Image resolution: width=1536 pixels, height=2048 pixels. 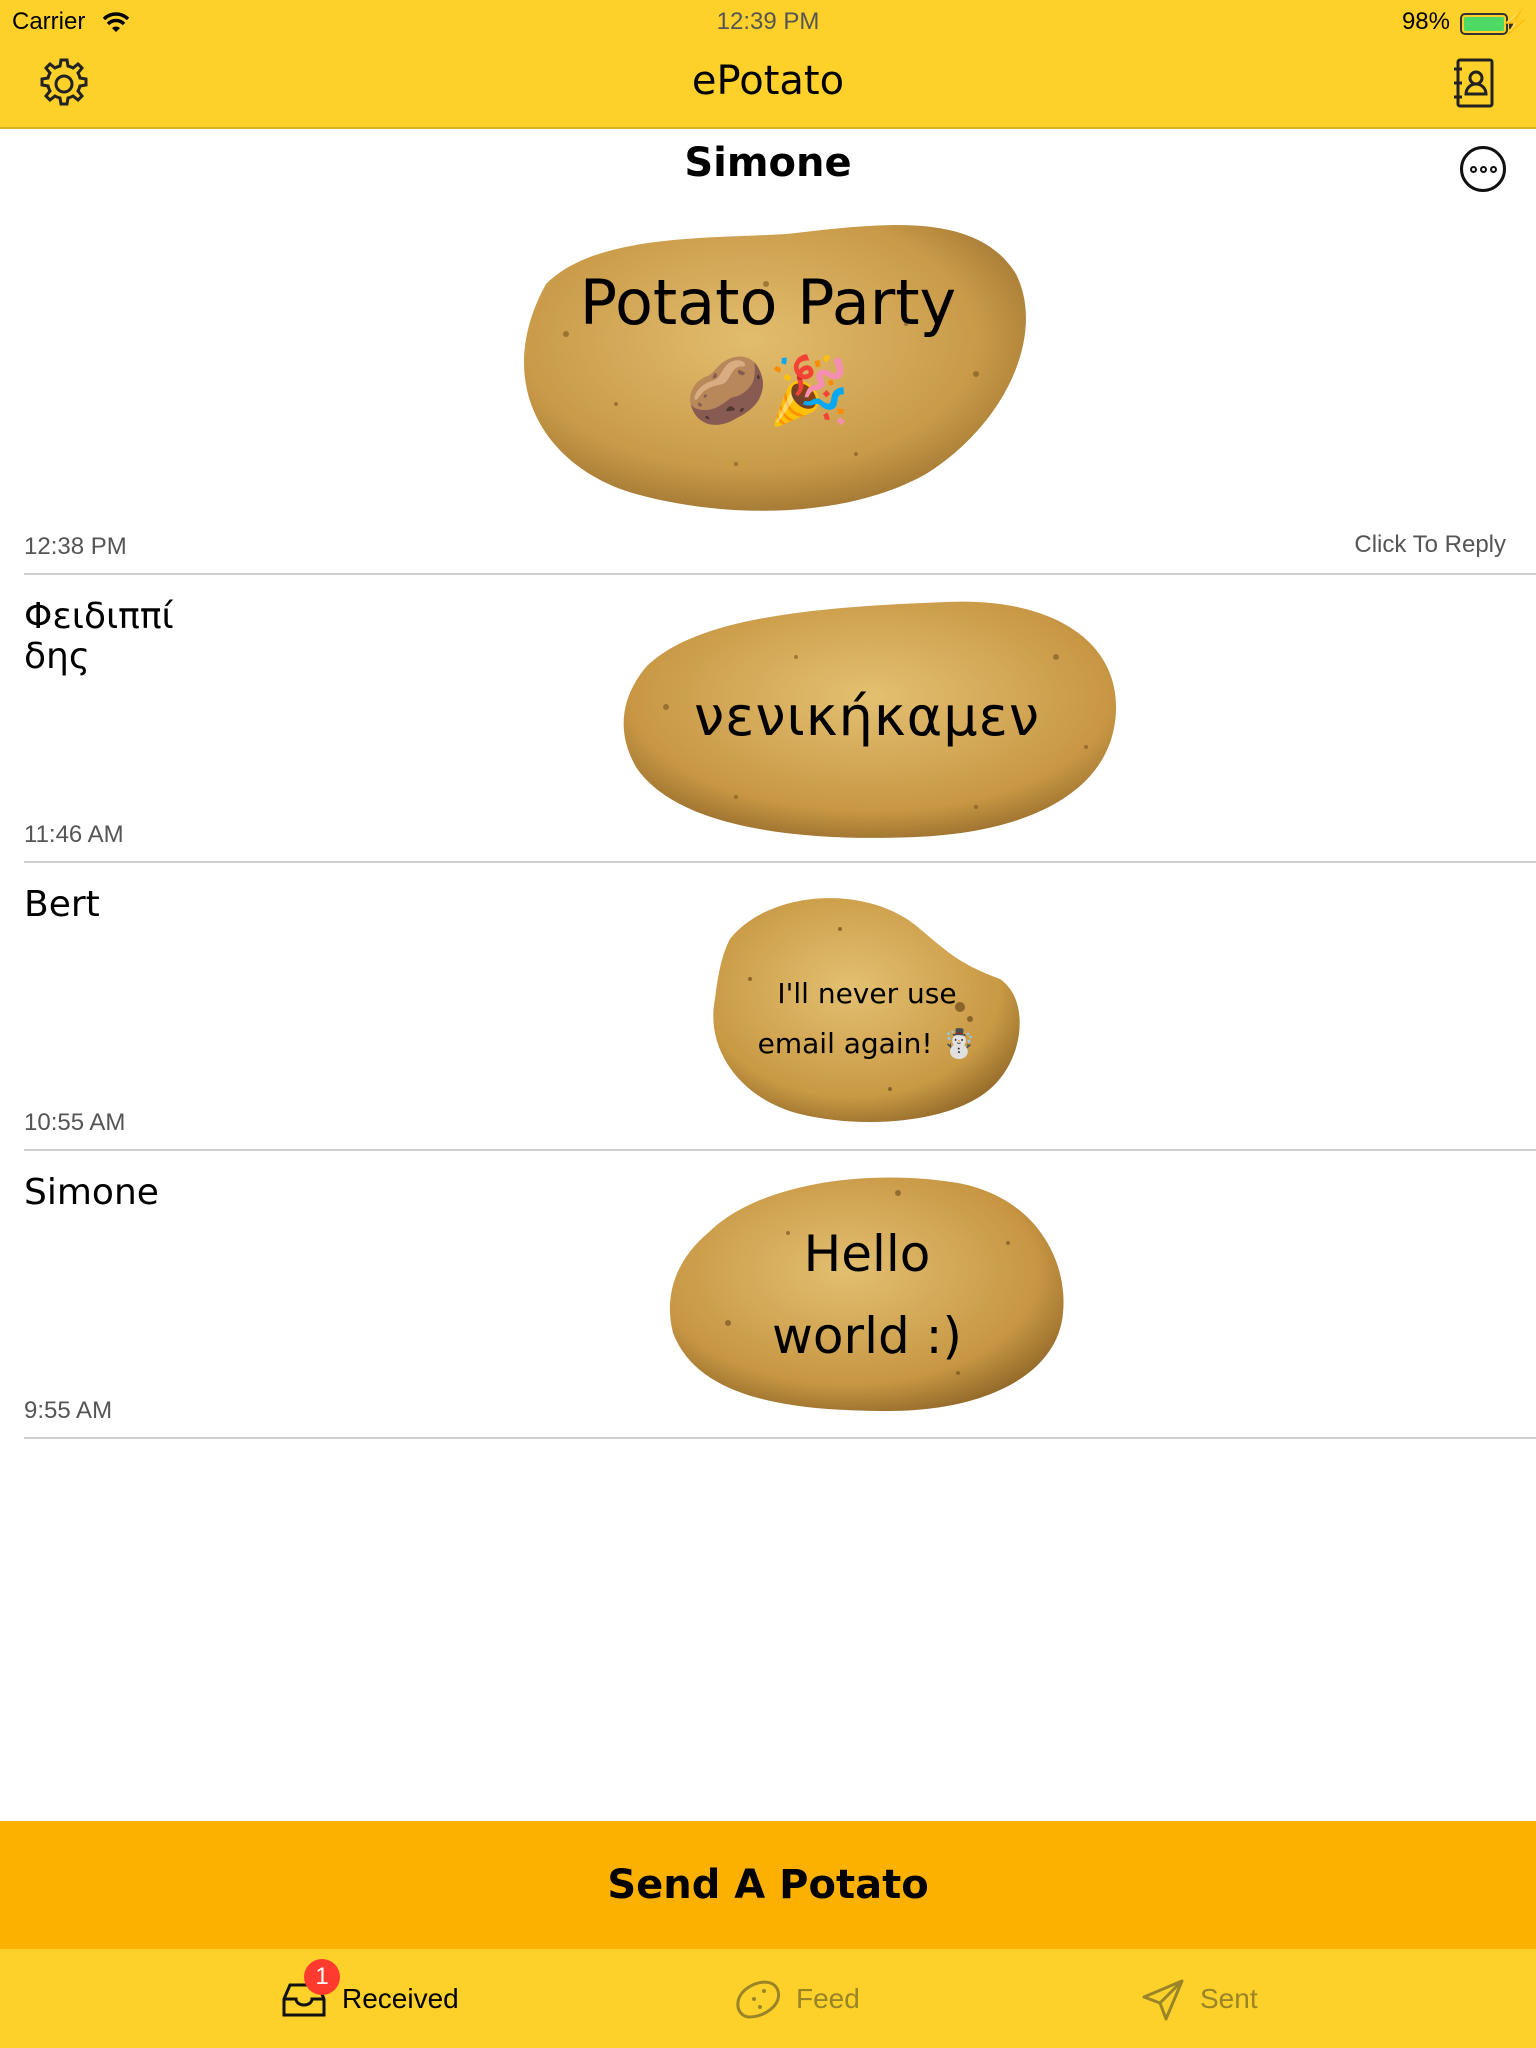 I want to click on tab-label: Received, so click(x=400, y=1998).